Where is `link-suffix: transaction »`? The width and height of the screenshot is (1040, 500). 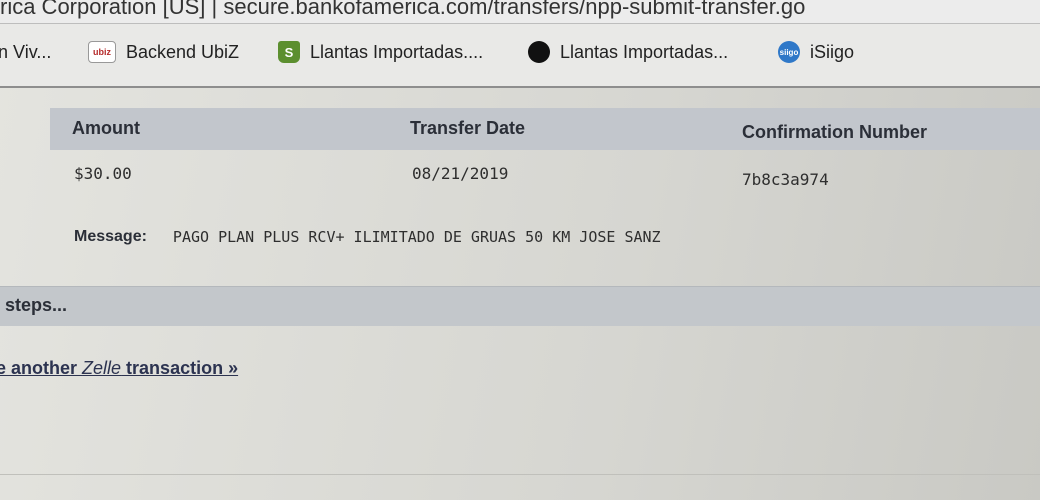
link-suffix: transaction » is located at coordinates (180, 368).